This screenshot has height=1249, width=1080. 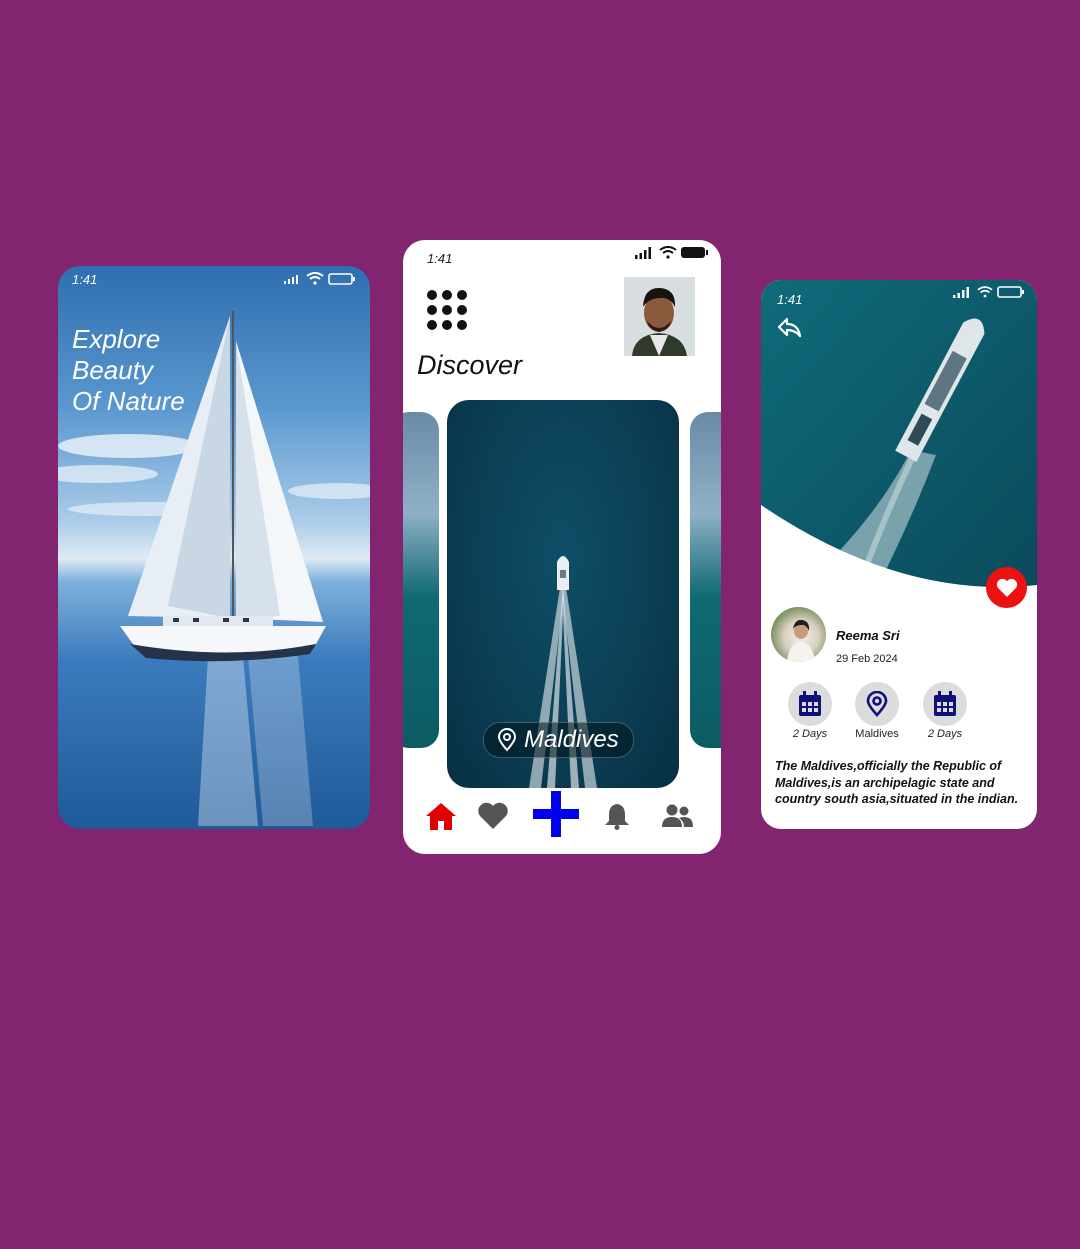 I want to click on location-chip: Maldives, so click(x=558, y=740).